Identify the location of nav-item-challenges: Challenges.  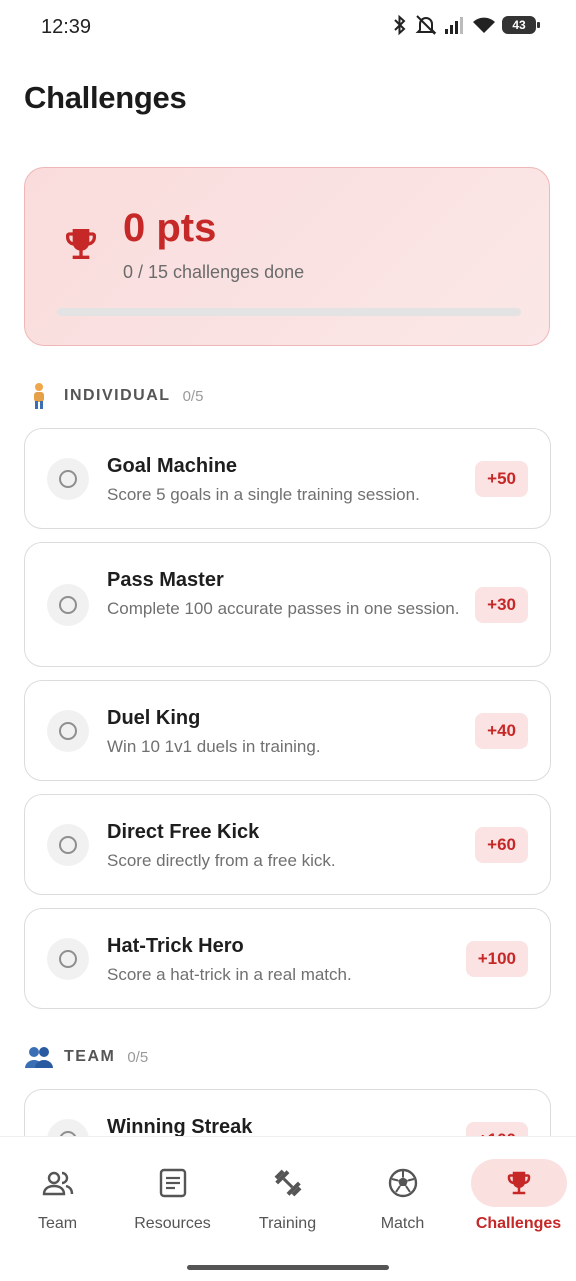
(518, 1187).